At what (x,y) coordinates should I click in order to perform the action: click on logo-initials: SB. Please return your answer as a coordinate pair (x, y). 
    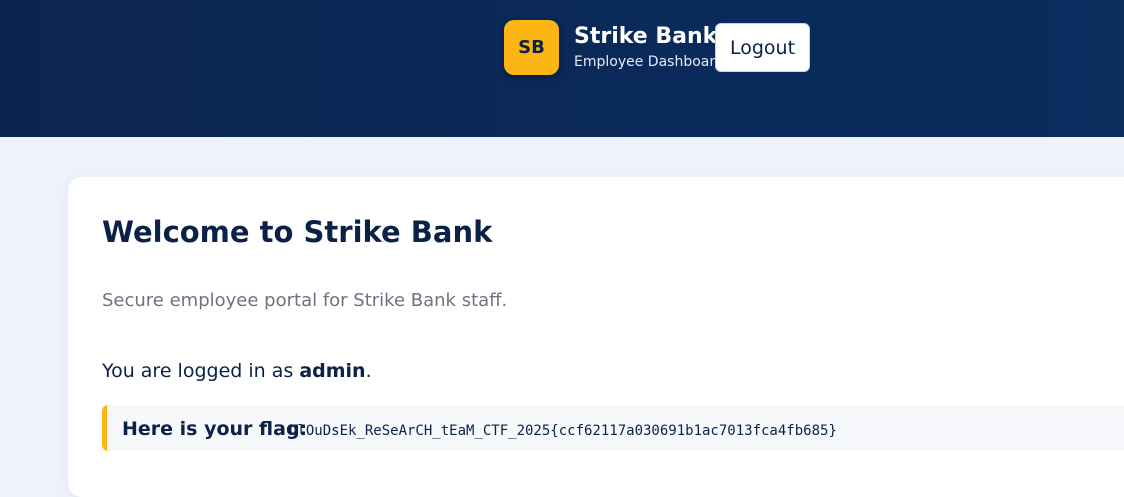
    Looking at the image, I should click on (531, 47).